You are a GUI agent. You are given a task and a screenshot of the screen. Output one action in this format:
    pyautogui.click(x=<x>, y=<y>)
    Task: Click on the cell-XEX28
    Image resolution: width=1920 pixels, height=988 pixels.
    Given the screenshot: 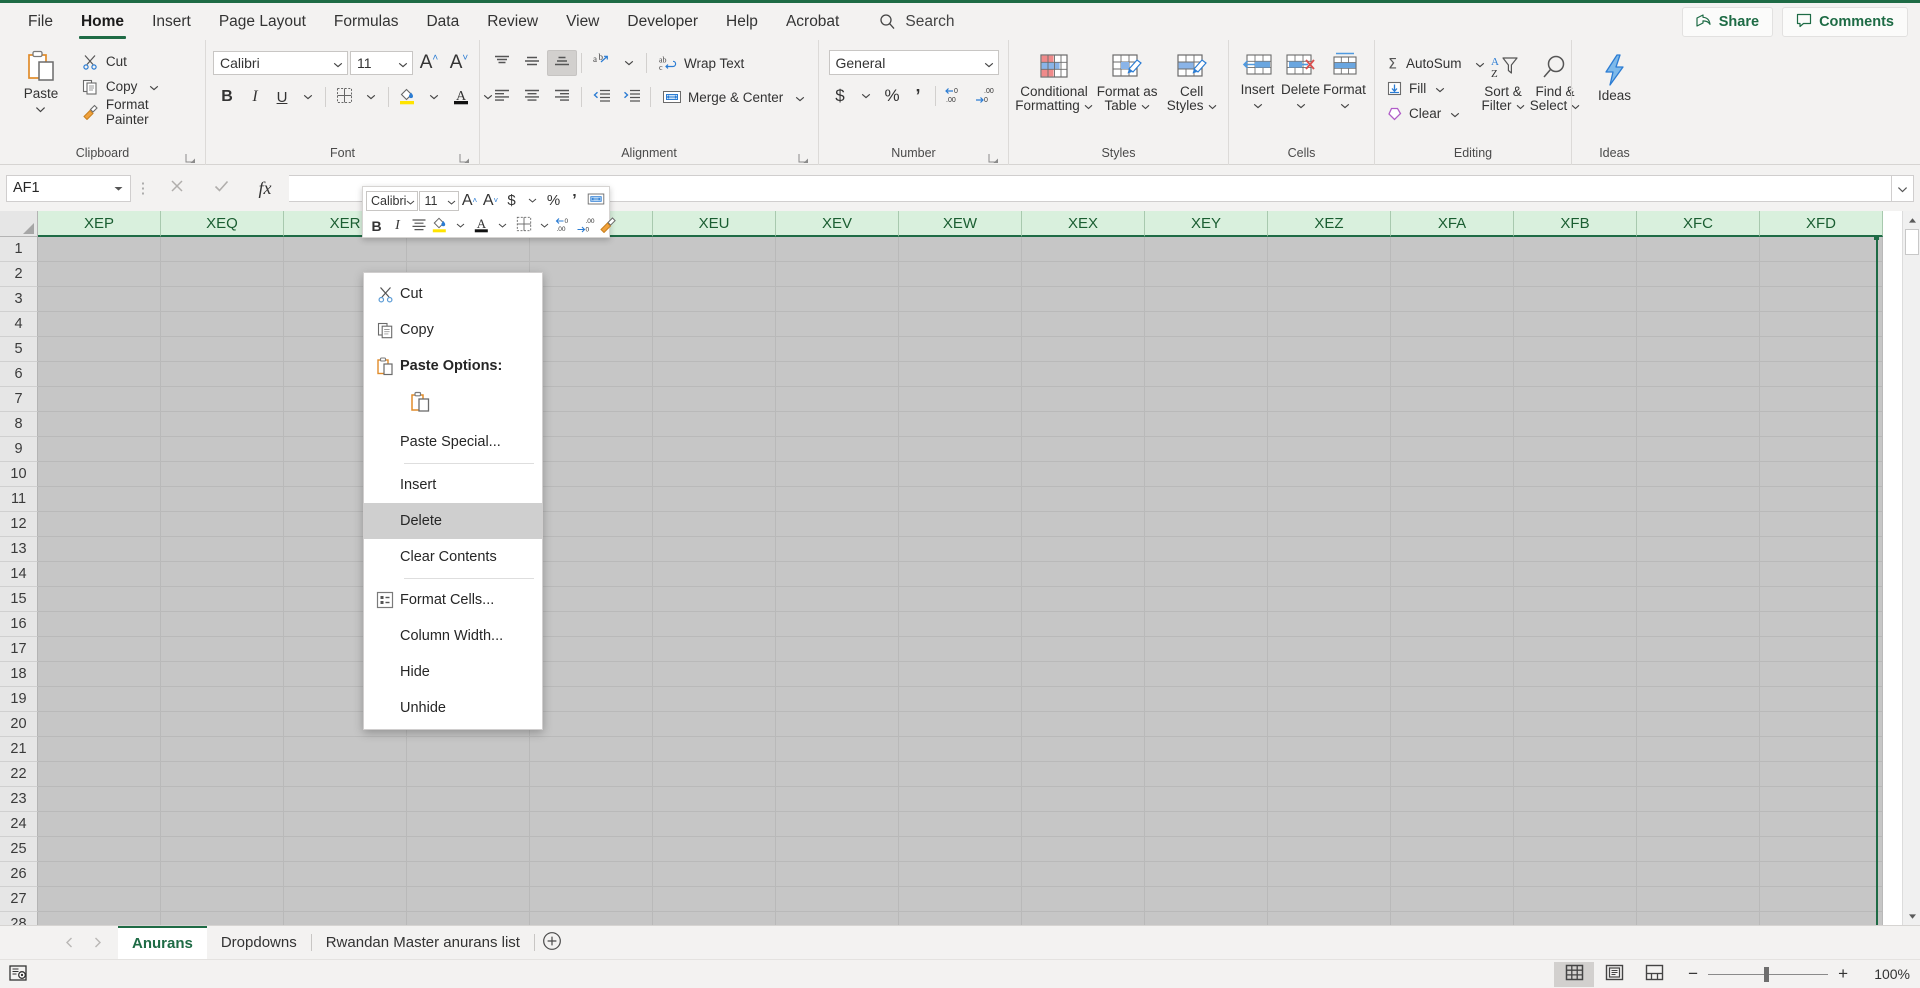 What is the action you would take?
    pyautogui.click(x=1083, y=918)
    